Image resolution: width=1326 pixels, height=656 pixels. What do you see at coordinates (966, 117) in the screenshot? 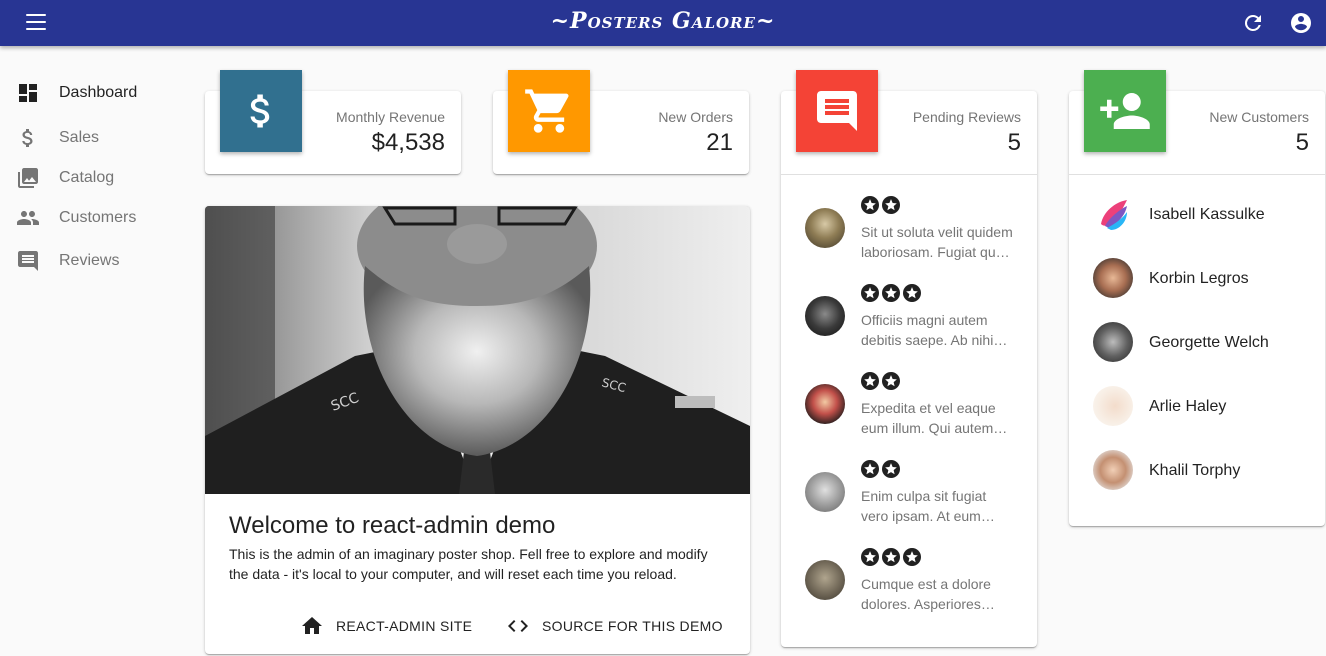
I see `stat-label: Pending Reviews` at bounding box center [966, 117].